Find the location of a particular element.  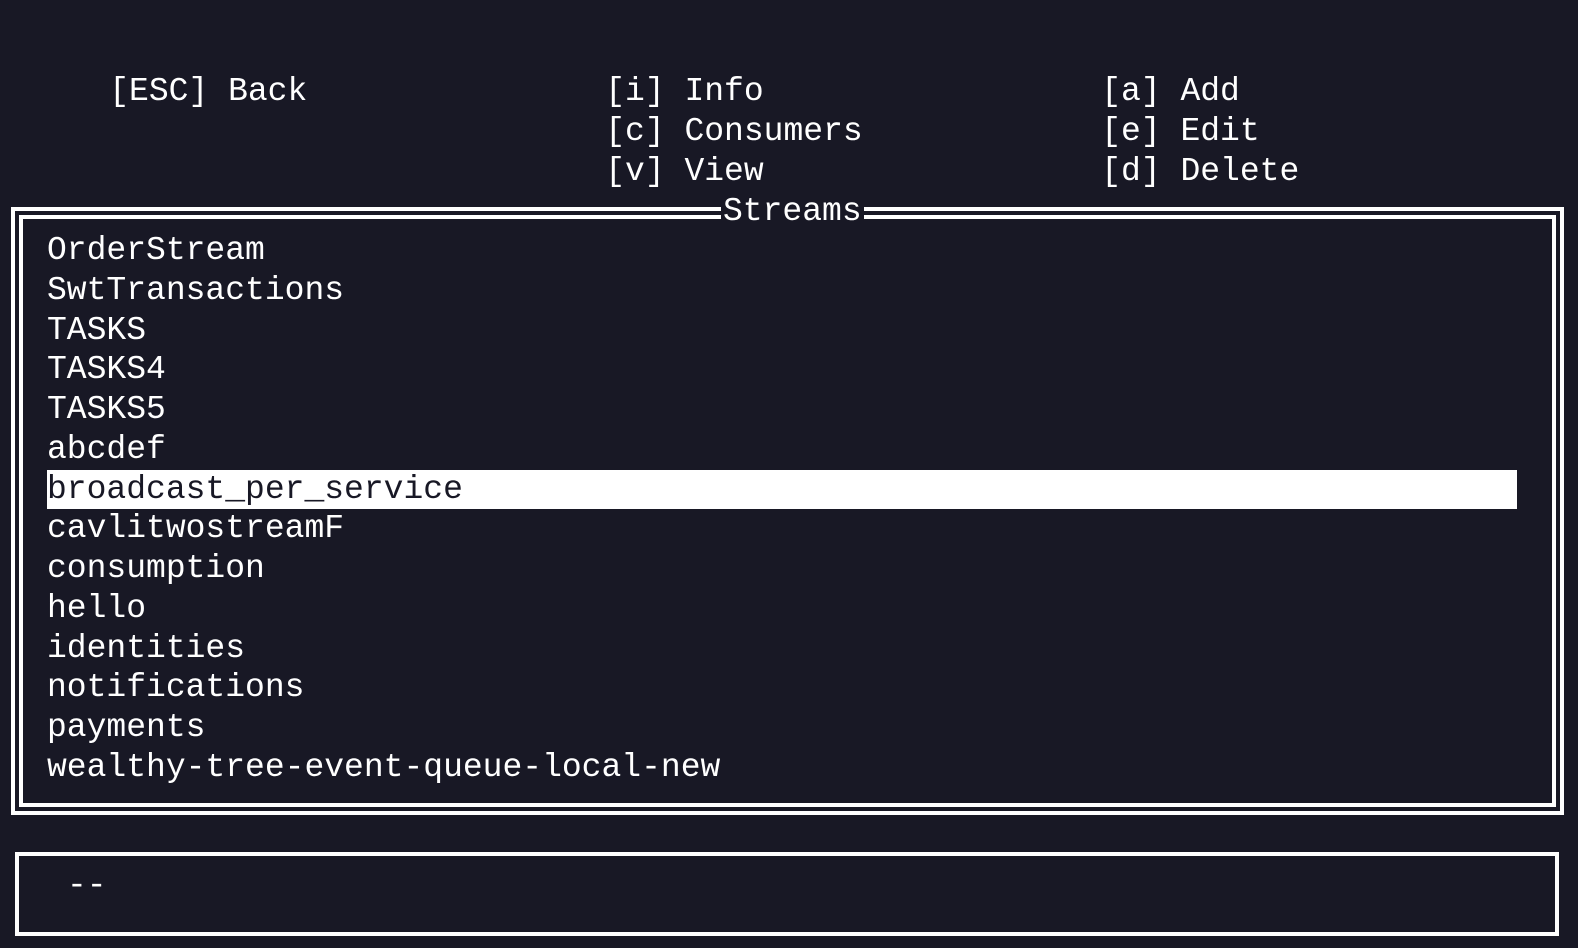

hint-label: View is located at coordinates (724, 171).